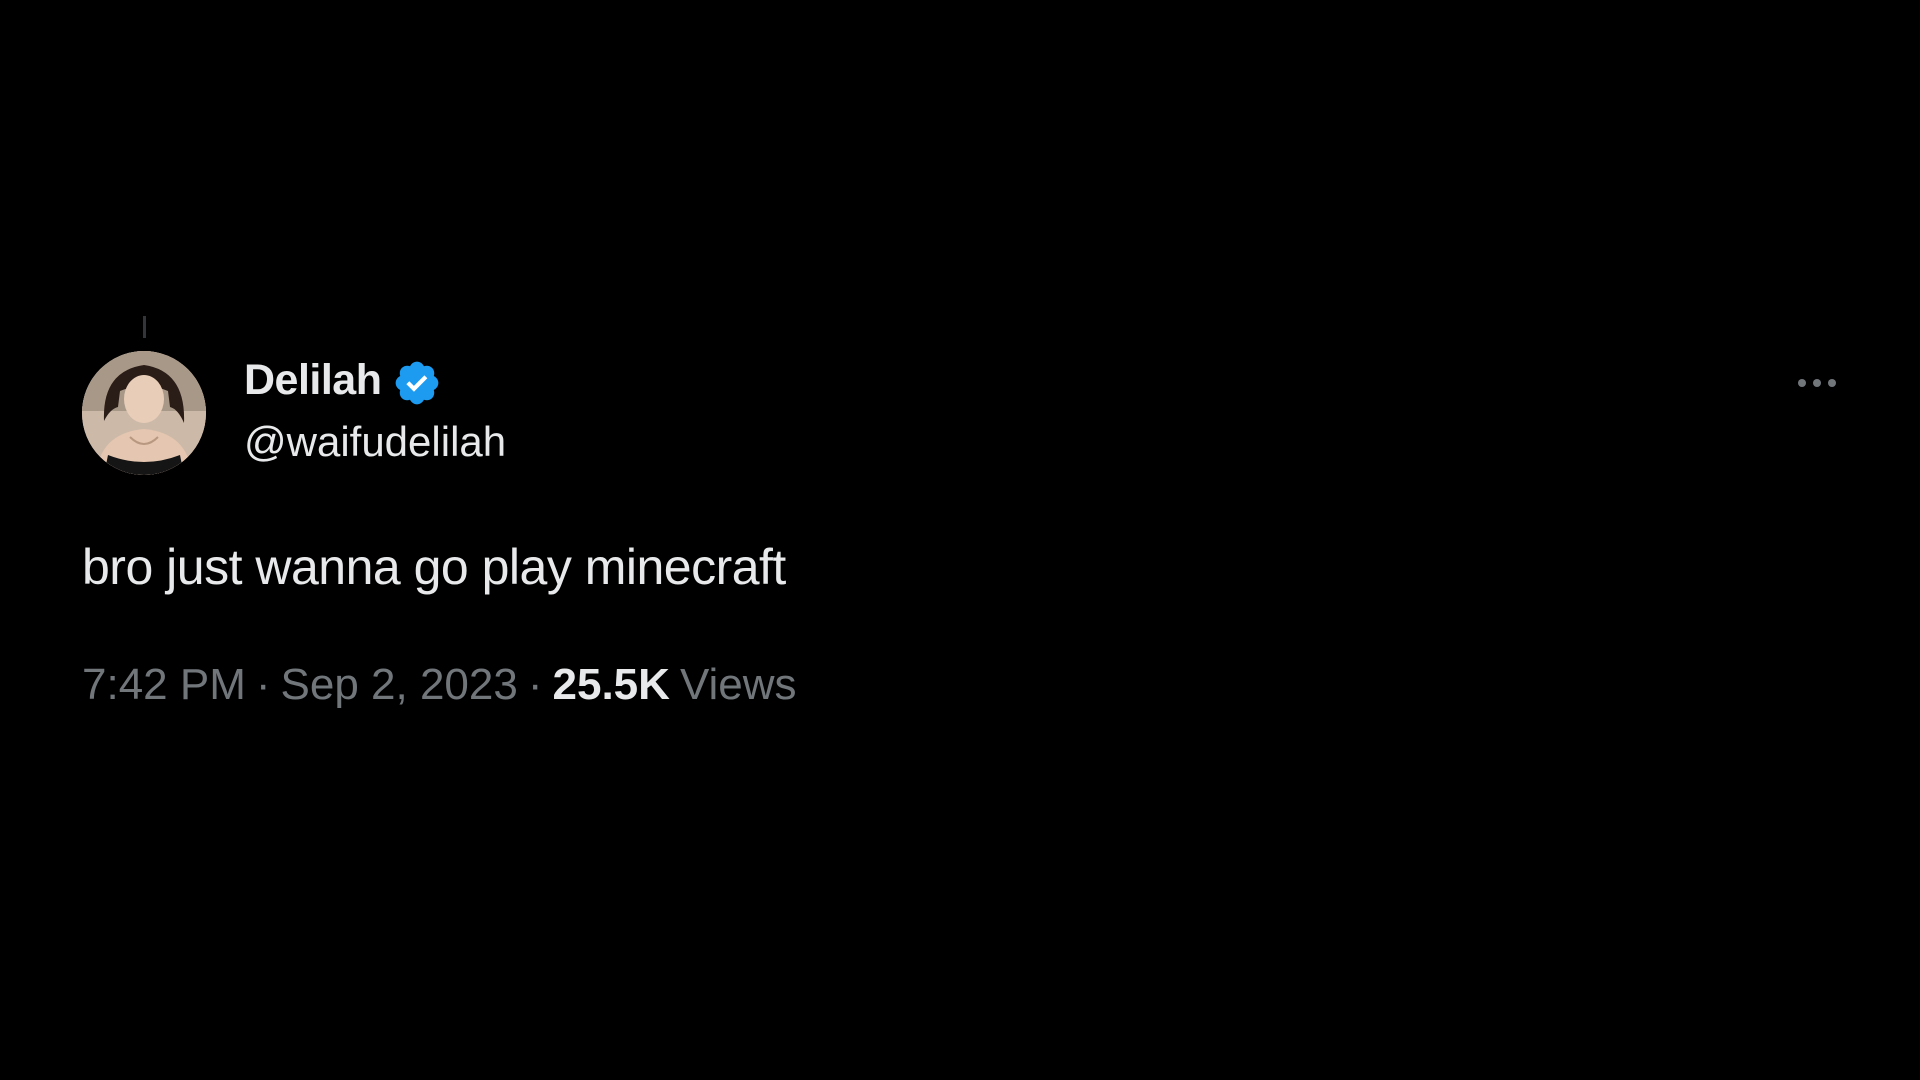 The width and height of the screenshot is (1920, 1080). What do you see at coordinates (611, 684) in the screenshot?
I see `views-count: 25.5K` at bounding box center [611, 684].